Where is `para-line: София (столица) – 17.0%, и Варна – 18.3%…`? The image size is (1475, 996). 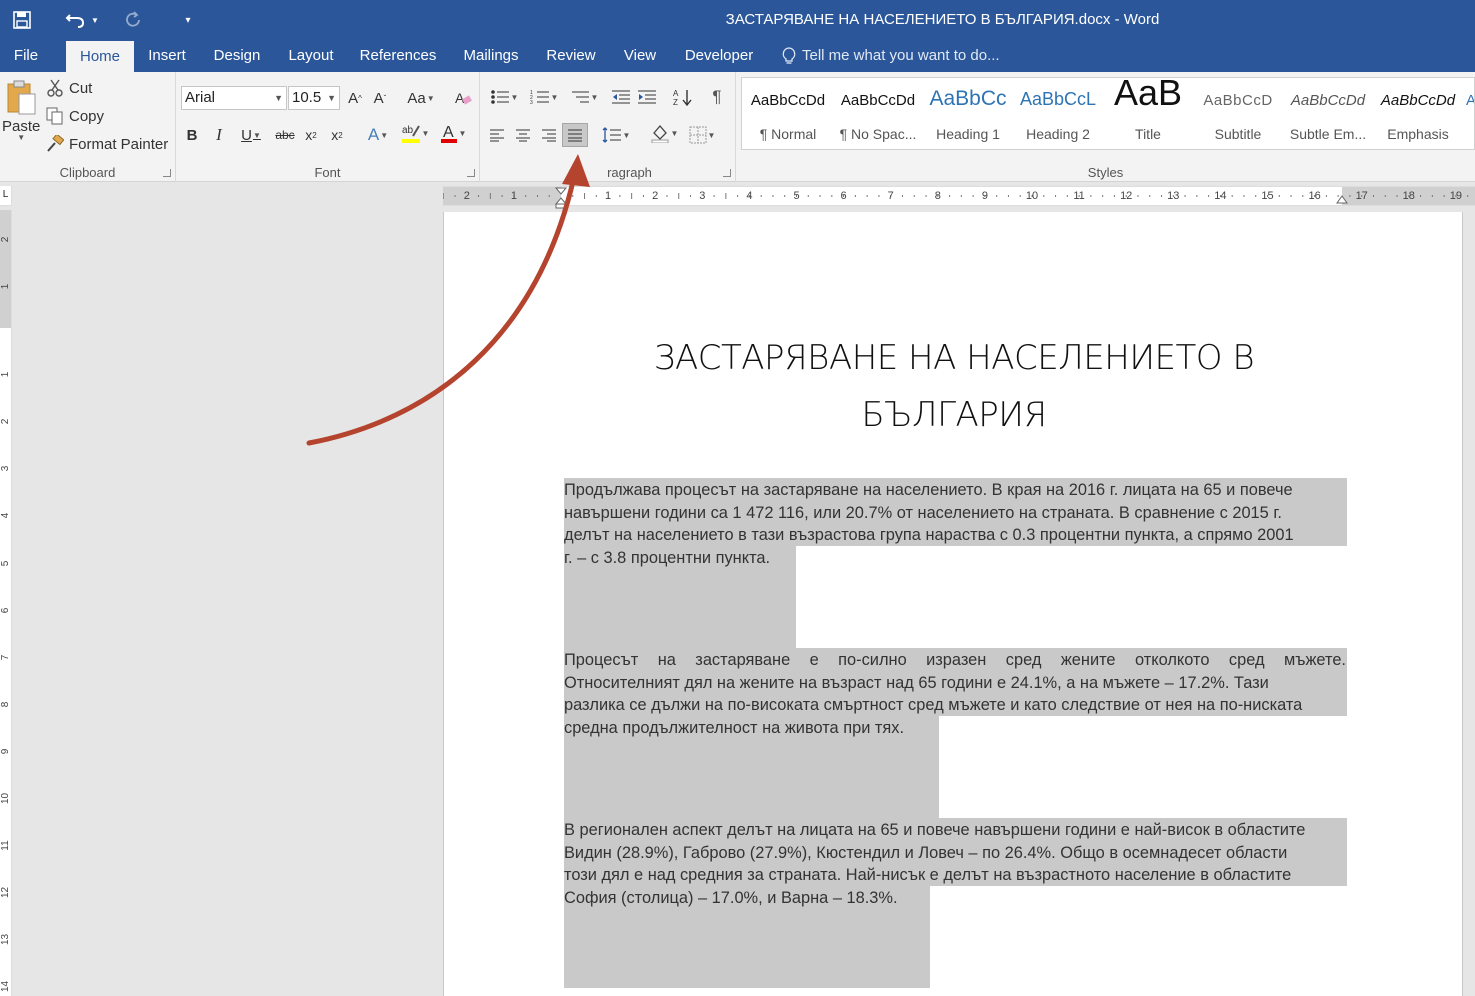
para-line: София (столица) – 17.0%, и Варна – 18.3%… is located at coordinates (731, 897).